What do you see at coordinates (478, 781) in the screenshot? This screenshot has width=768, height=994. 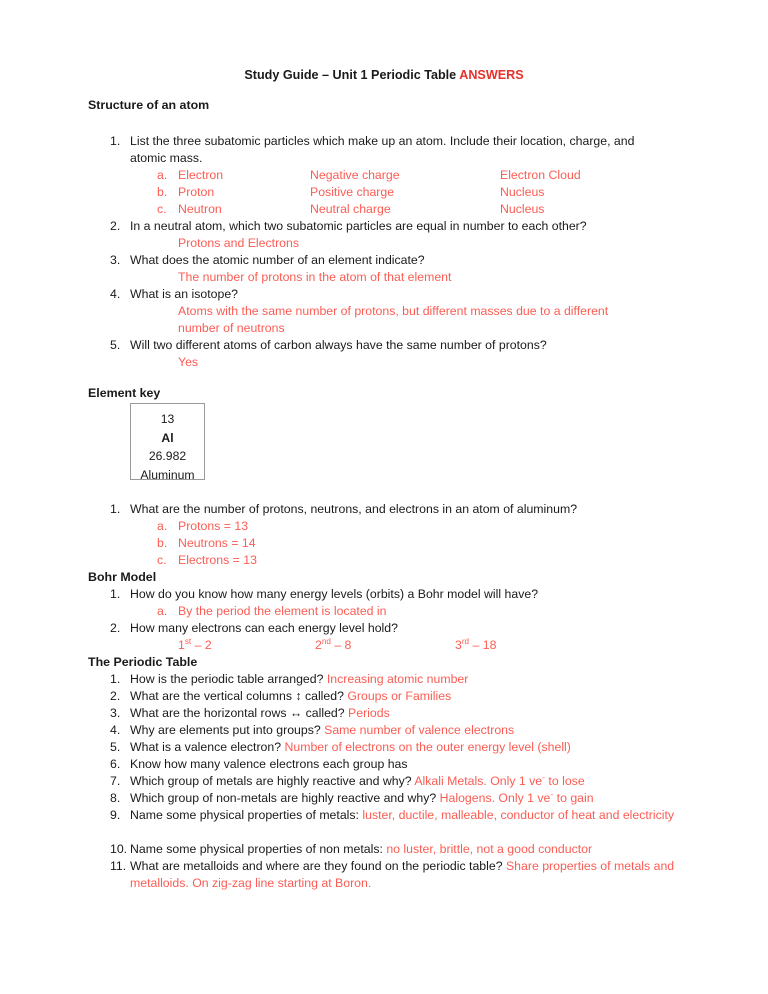 I see `answer-text-pre: Alkali Metals. Only 1 ve` at bounding box center [478, 781].